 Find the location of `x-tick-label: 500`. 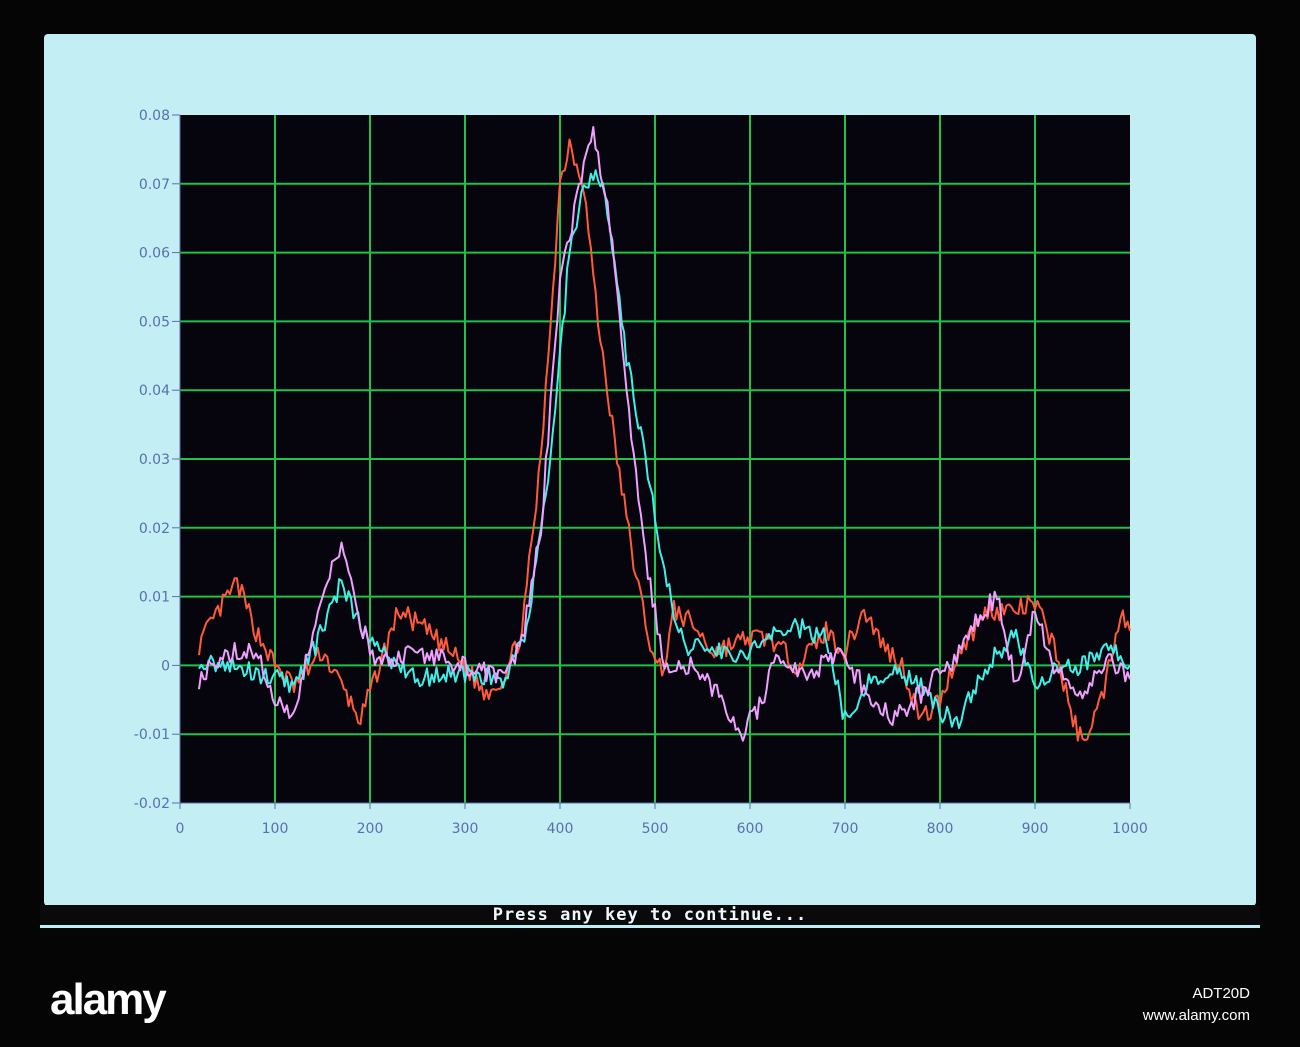

x-tick-label: 500 is located at coordinates (655, 829).